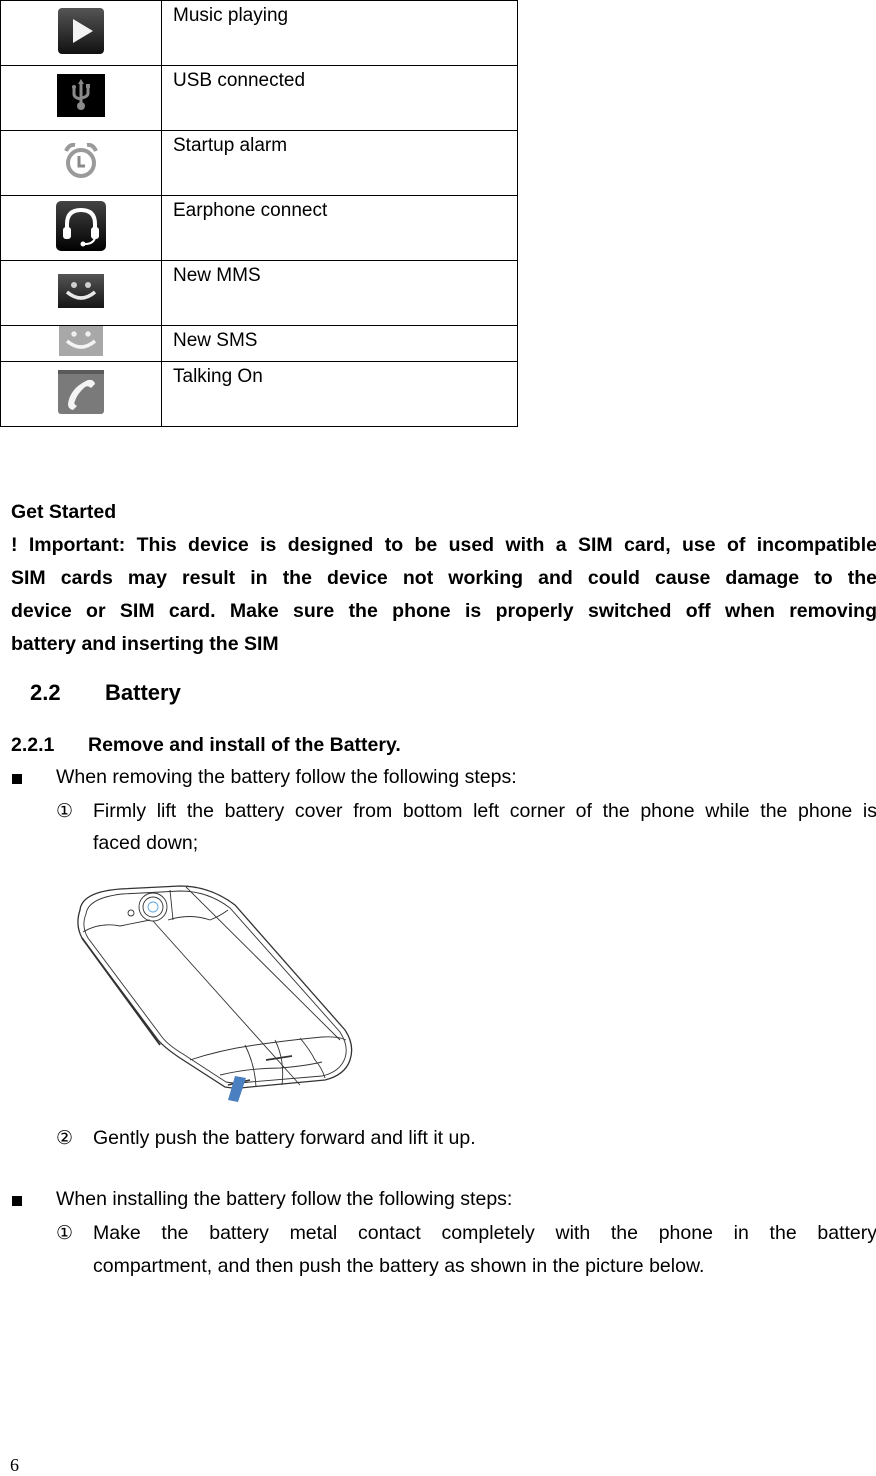  What do you see at coordinates (145, 644) in the screenshot?
I see `important-line-4: battery and inserting the SIM` at bounding box center [145, 644].